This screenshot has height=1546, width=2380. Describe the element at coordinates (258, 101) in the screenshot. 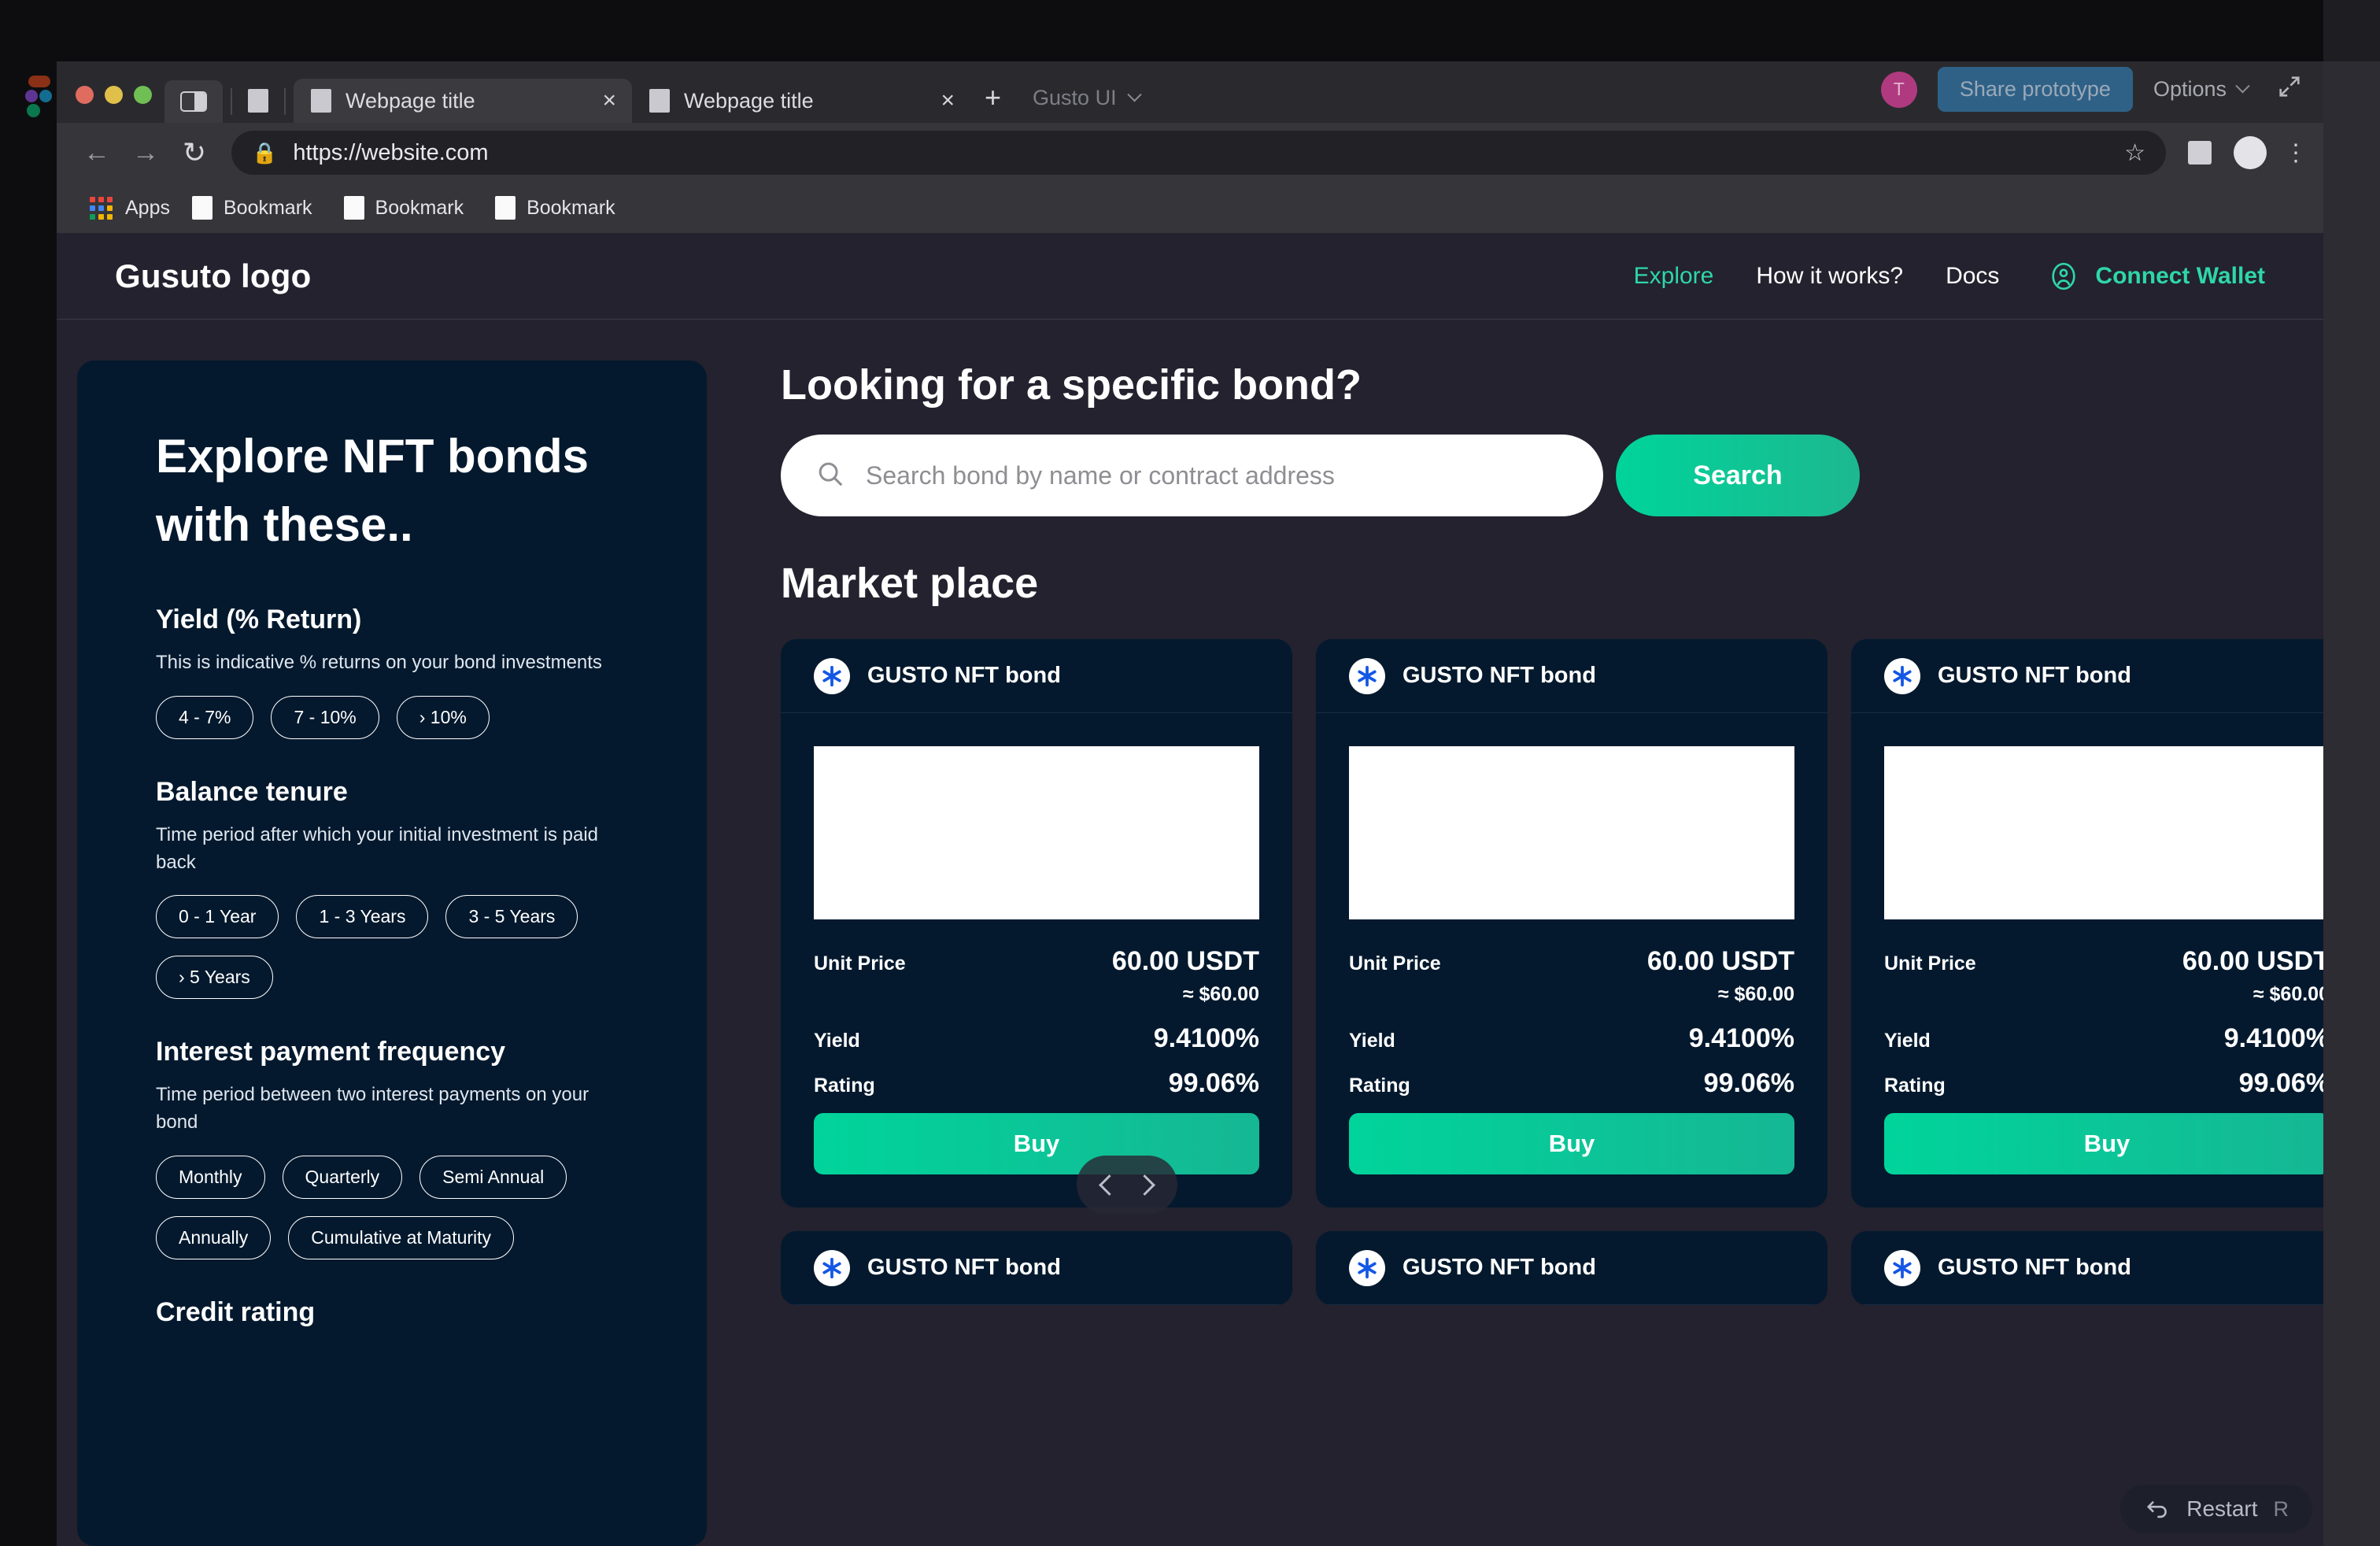

I see `tab-pinned` at that location.